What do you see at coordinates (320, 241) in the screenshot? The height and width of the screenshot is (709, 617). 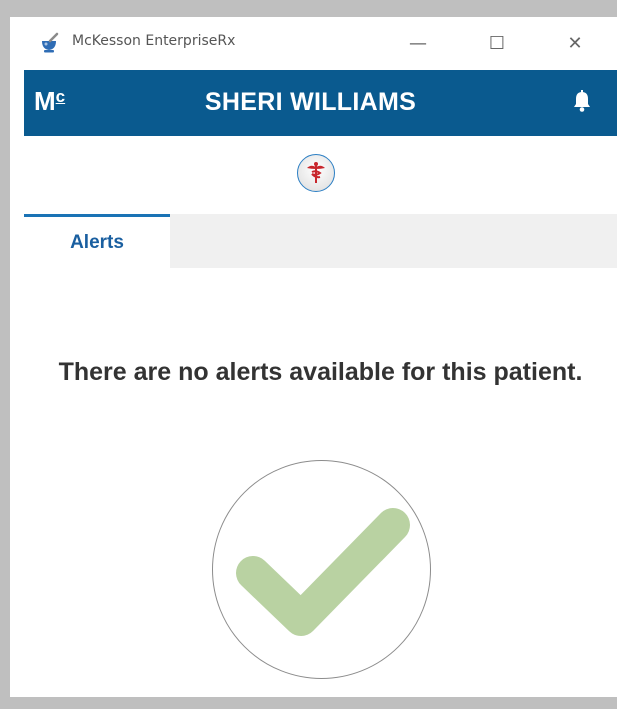 I see `tab-bar: Alerts` at bounding box center [320, 241].